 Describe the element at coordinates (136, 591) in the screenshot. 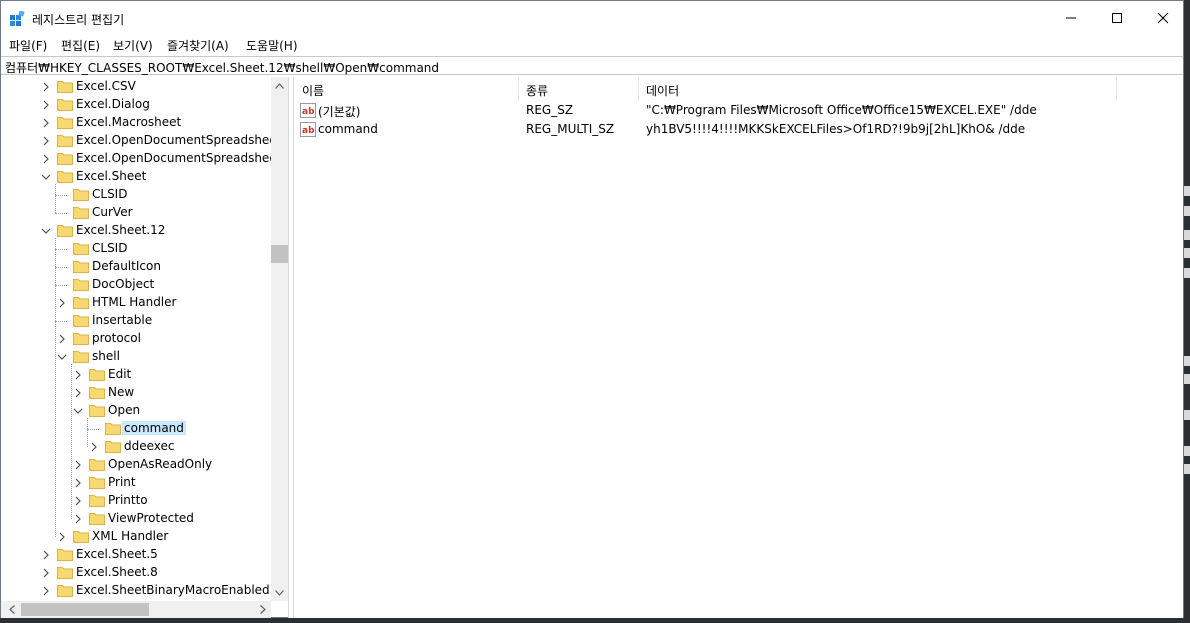

I see `tree-node: Excel.SheetBinaryMacroEnabled` at that location.